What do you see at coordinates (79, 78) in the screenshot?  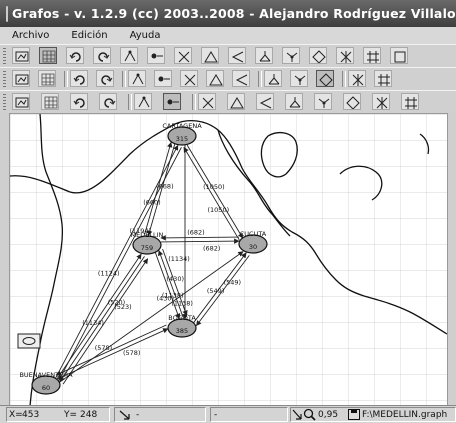 I see `matrix-icon` at bounding box center [79, 78].